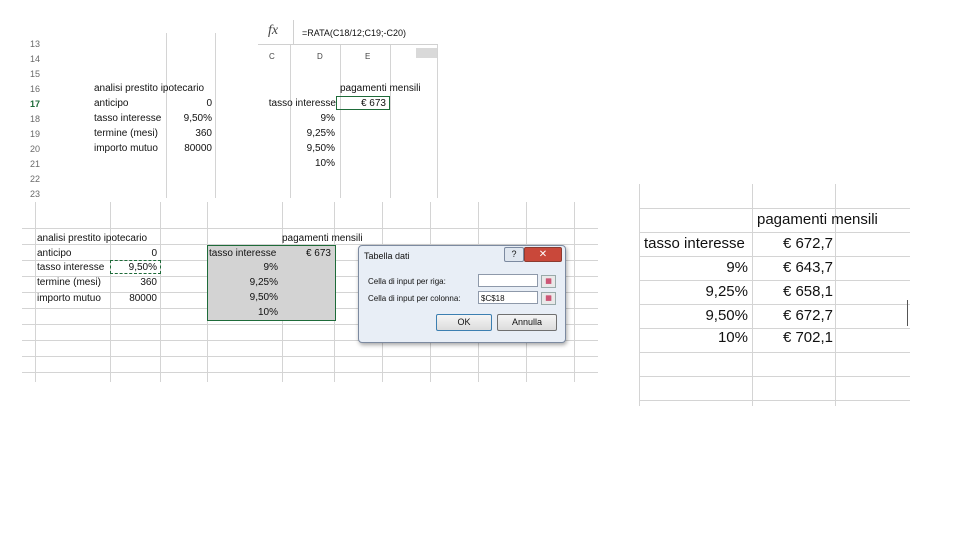 The height and width of the screenshot is (540, 960). I want to click on cell-rate: 9,25%, so click(312, 134).